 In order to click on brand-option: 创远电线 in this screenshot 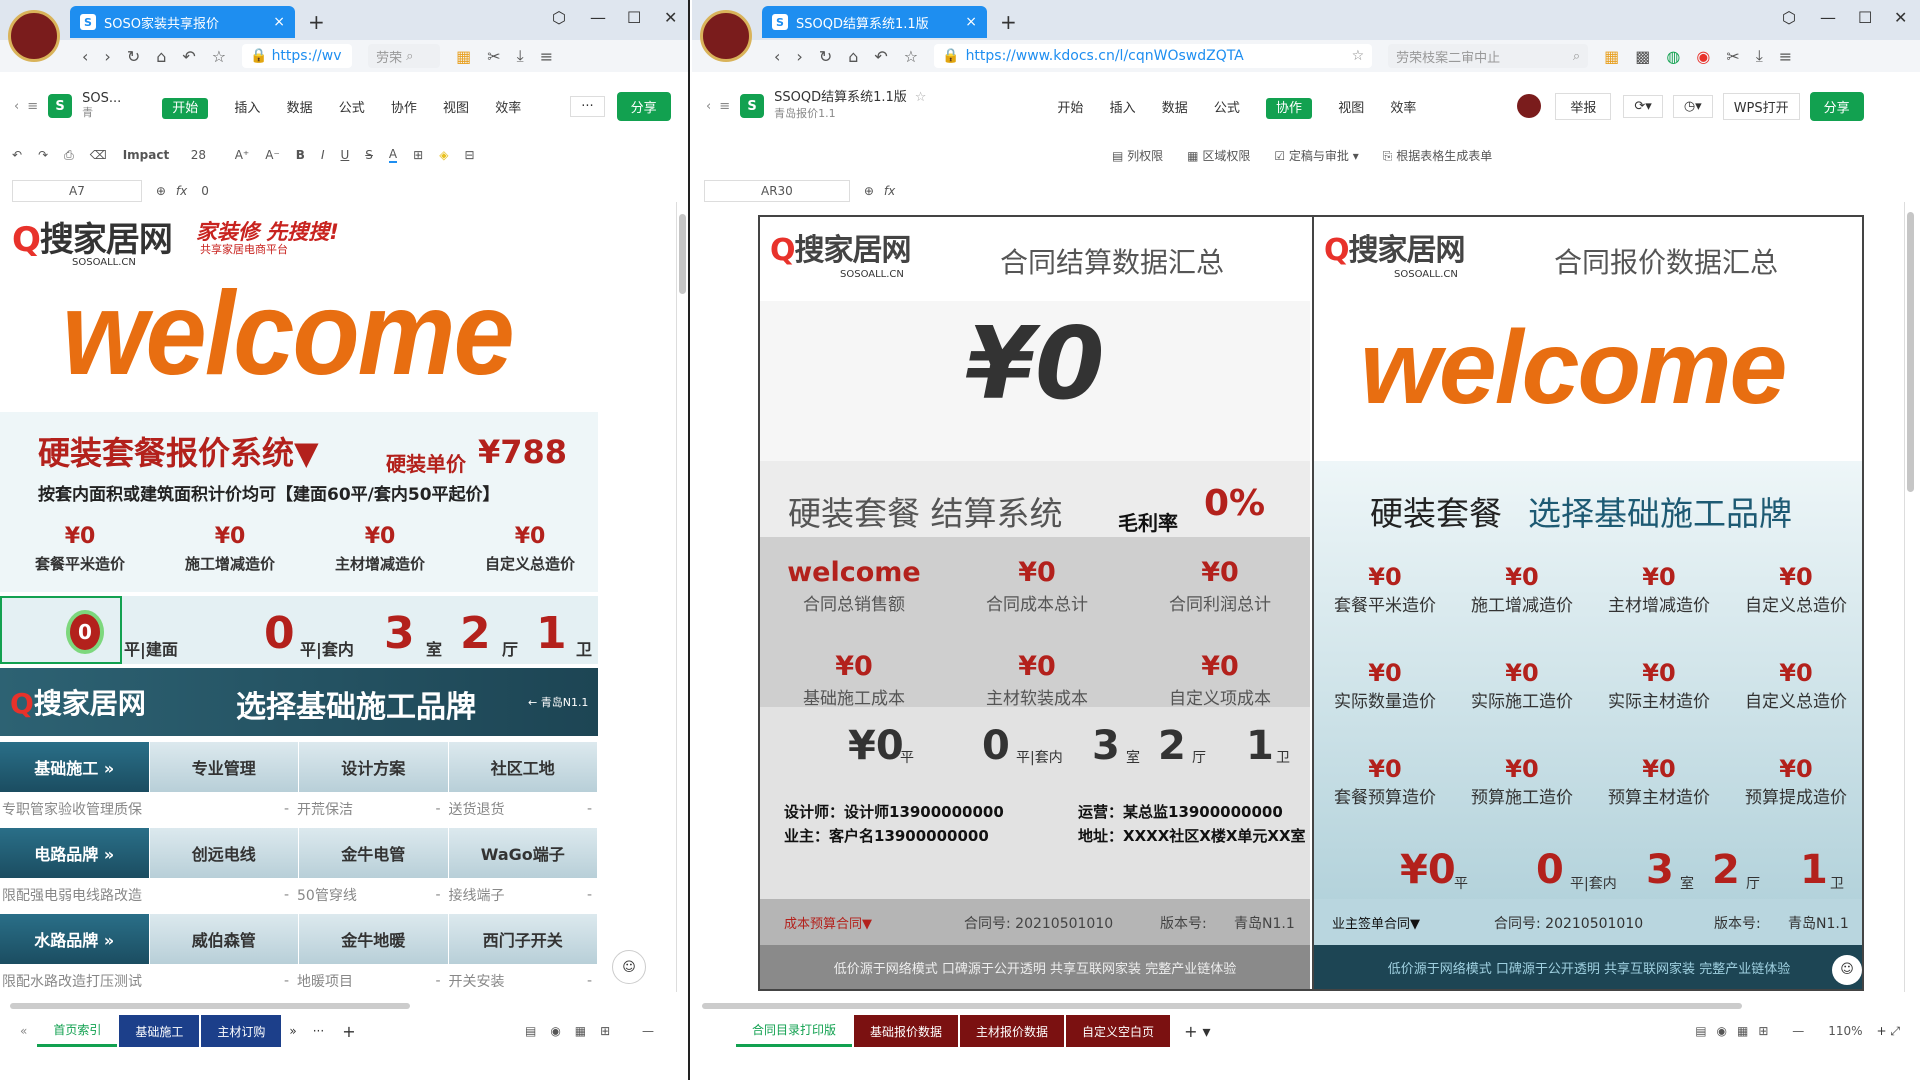, I will do `click(224, 853)`.